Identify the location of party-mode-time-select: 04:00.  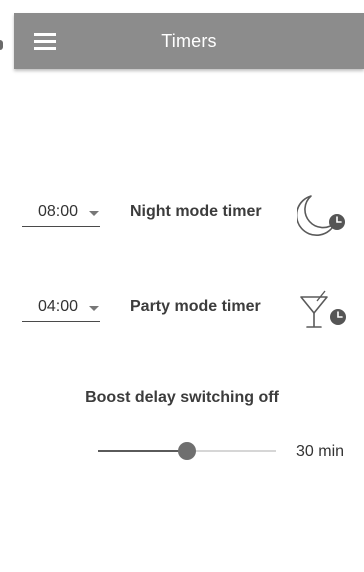
(61, 307).